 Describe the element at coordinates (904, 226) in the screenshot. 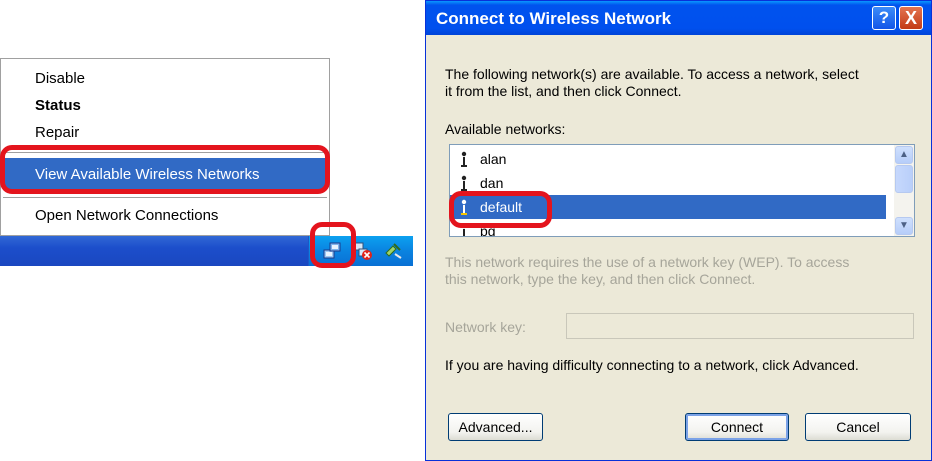

I see `scroll-down-arrow-icon: ▼` at that location.